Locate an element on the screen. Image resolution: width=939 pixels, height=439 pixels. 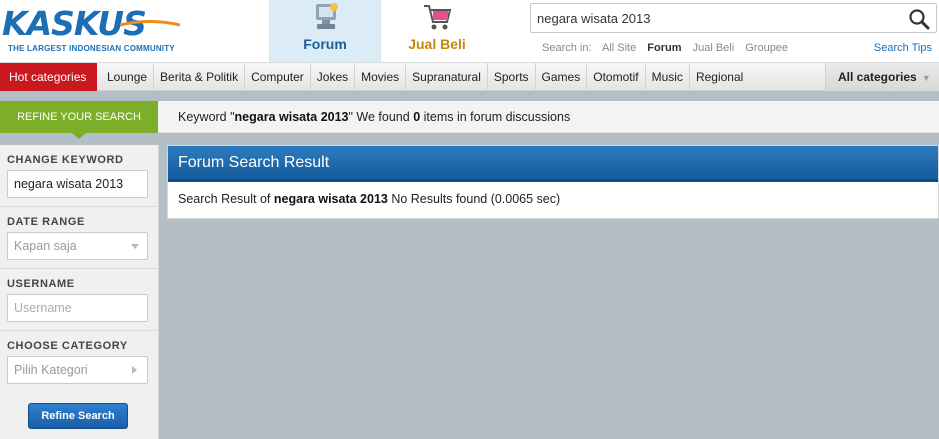
nav-item-games: Games is located at coordinates (562, 77).